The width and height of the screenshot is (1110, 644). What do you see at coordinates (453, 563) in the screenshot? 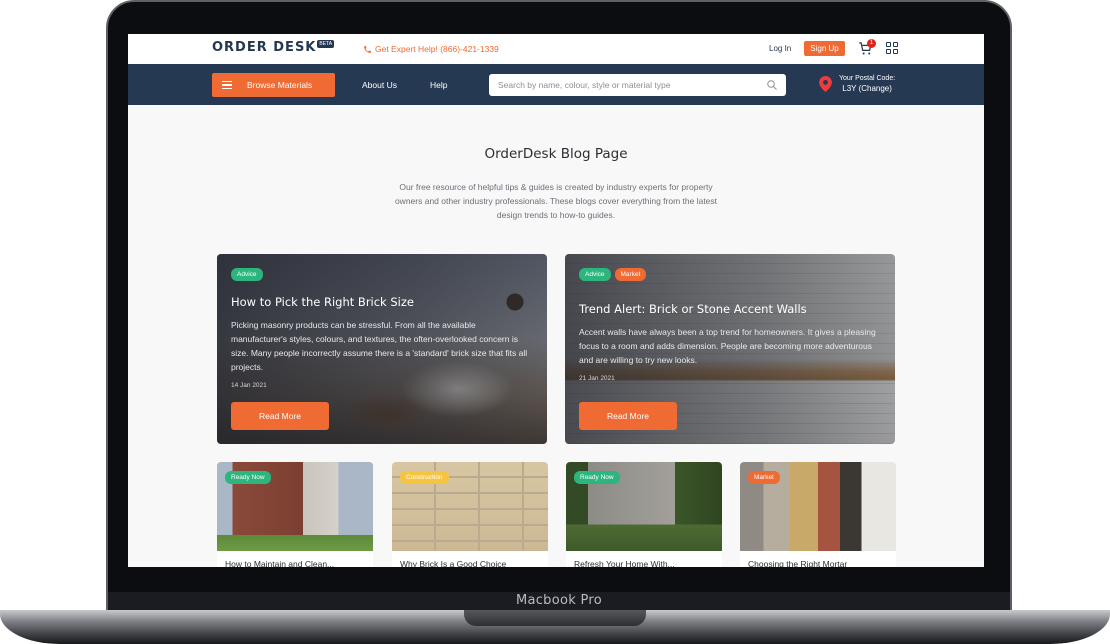
I see `post-card-title: Why Brick Is a Good Choice` at bounding box center [453, 563].